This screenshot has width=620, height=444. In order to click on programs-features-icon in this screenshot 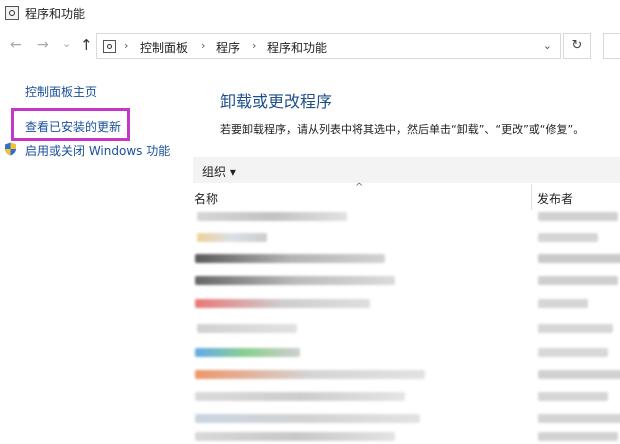, I will do `click(12, 13)`.